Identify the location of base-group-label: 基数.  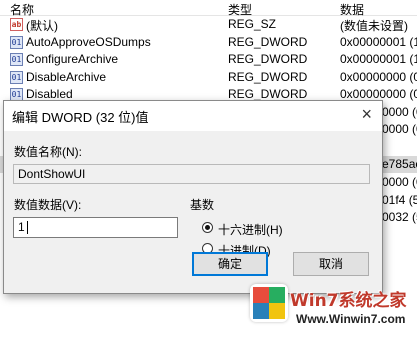
(202, 205).